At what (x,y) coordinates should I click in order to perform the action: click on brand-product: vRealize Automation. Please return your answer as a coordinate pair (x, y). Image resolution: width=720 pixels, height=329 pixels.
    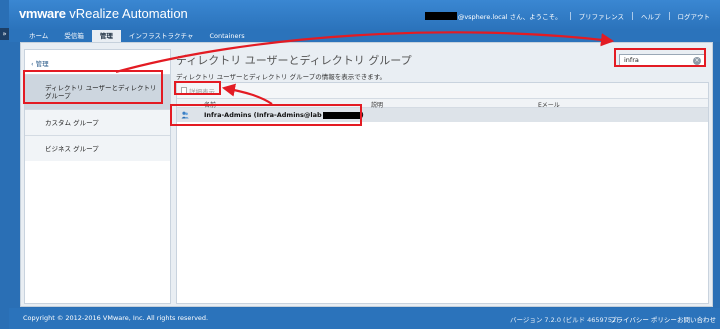
    Looking at the image, I should click on (128, 13).